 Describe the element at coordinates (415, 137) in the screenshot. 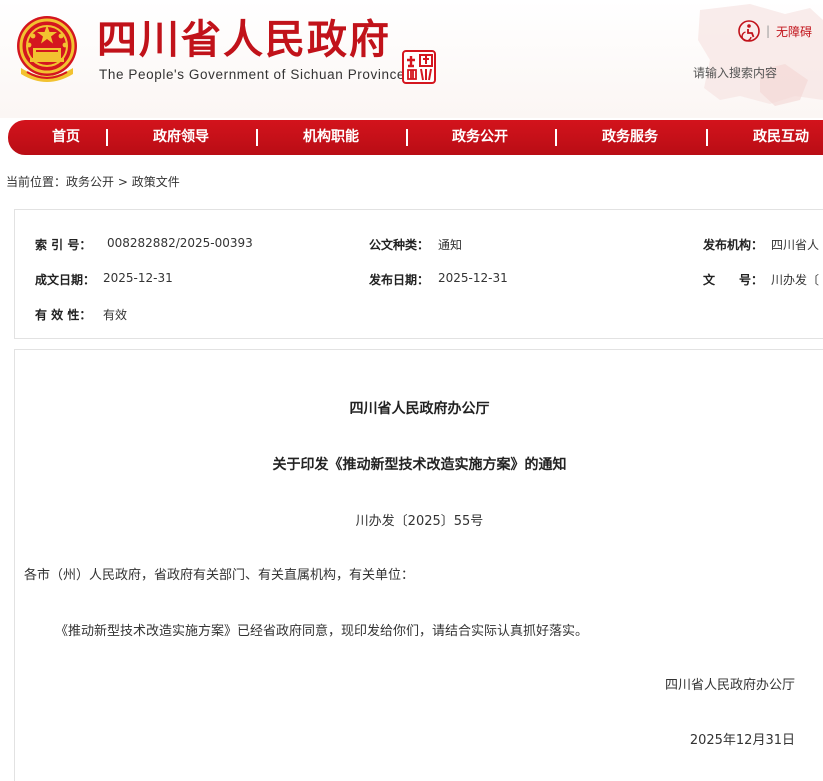

I see `main-nav: 首页 政府领导 机构职能 政务公开 政务服务 政民互动` at that location.